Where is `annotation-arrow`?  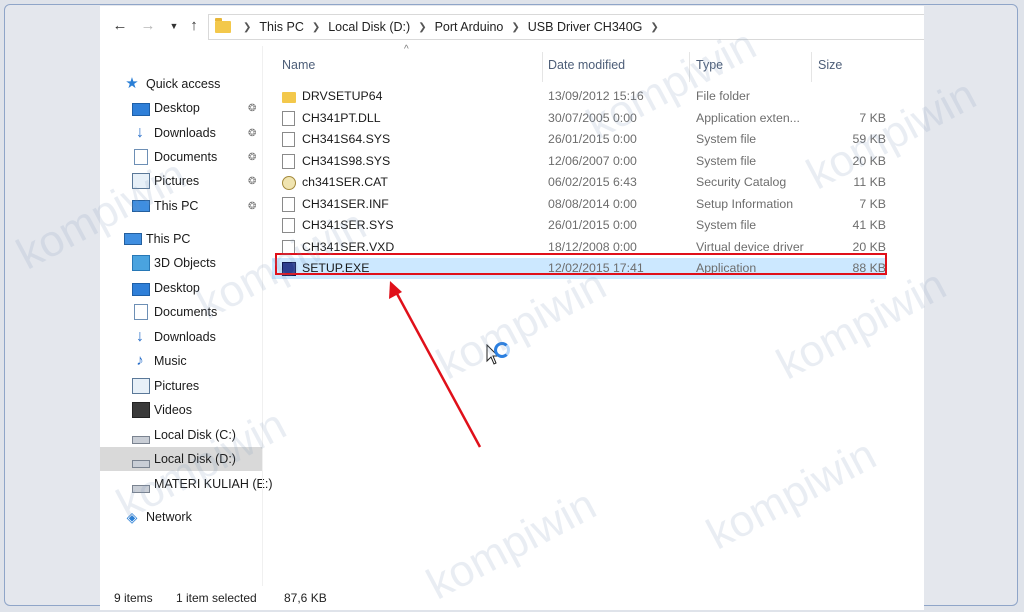 annotation-arrow is located at coordinates (435, 364).